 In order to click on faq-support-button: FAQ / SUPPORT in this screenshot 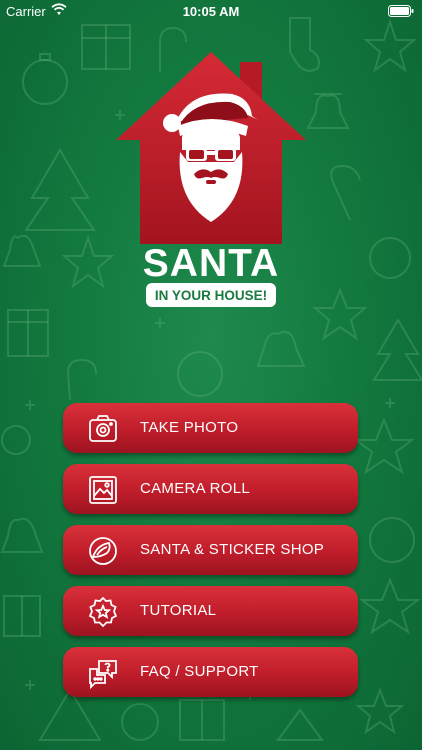, I will do `click(210, 672)`.